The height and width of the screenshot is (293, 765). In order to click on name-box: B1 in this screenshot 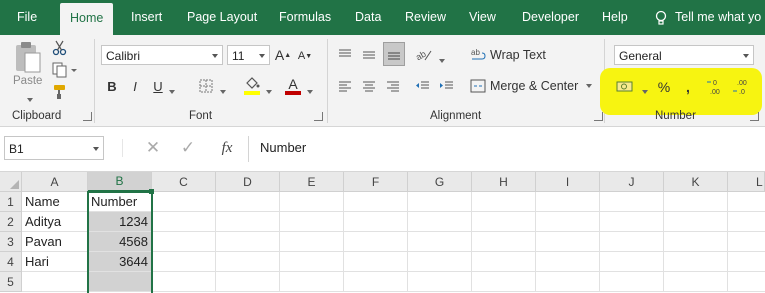, I will do `click(54, 148)`.